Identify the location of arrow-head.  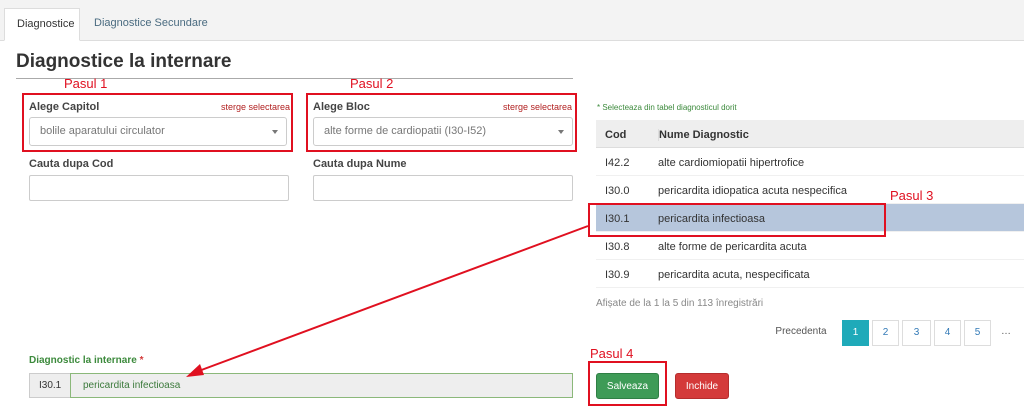
(195, 370).